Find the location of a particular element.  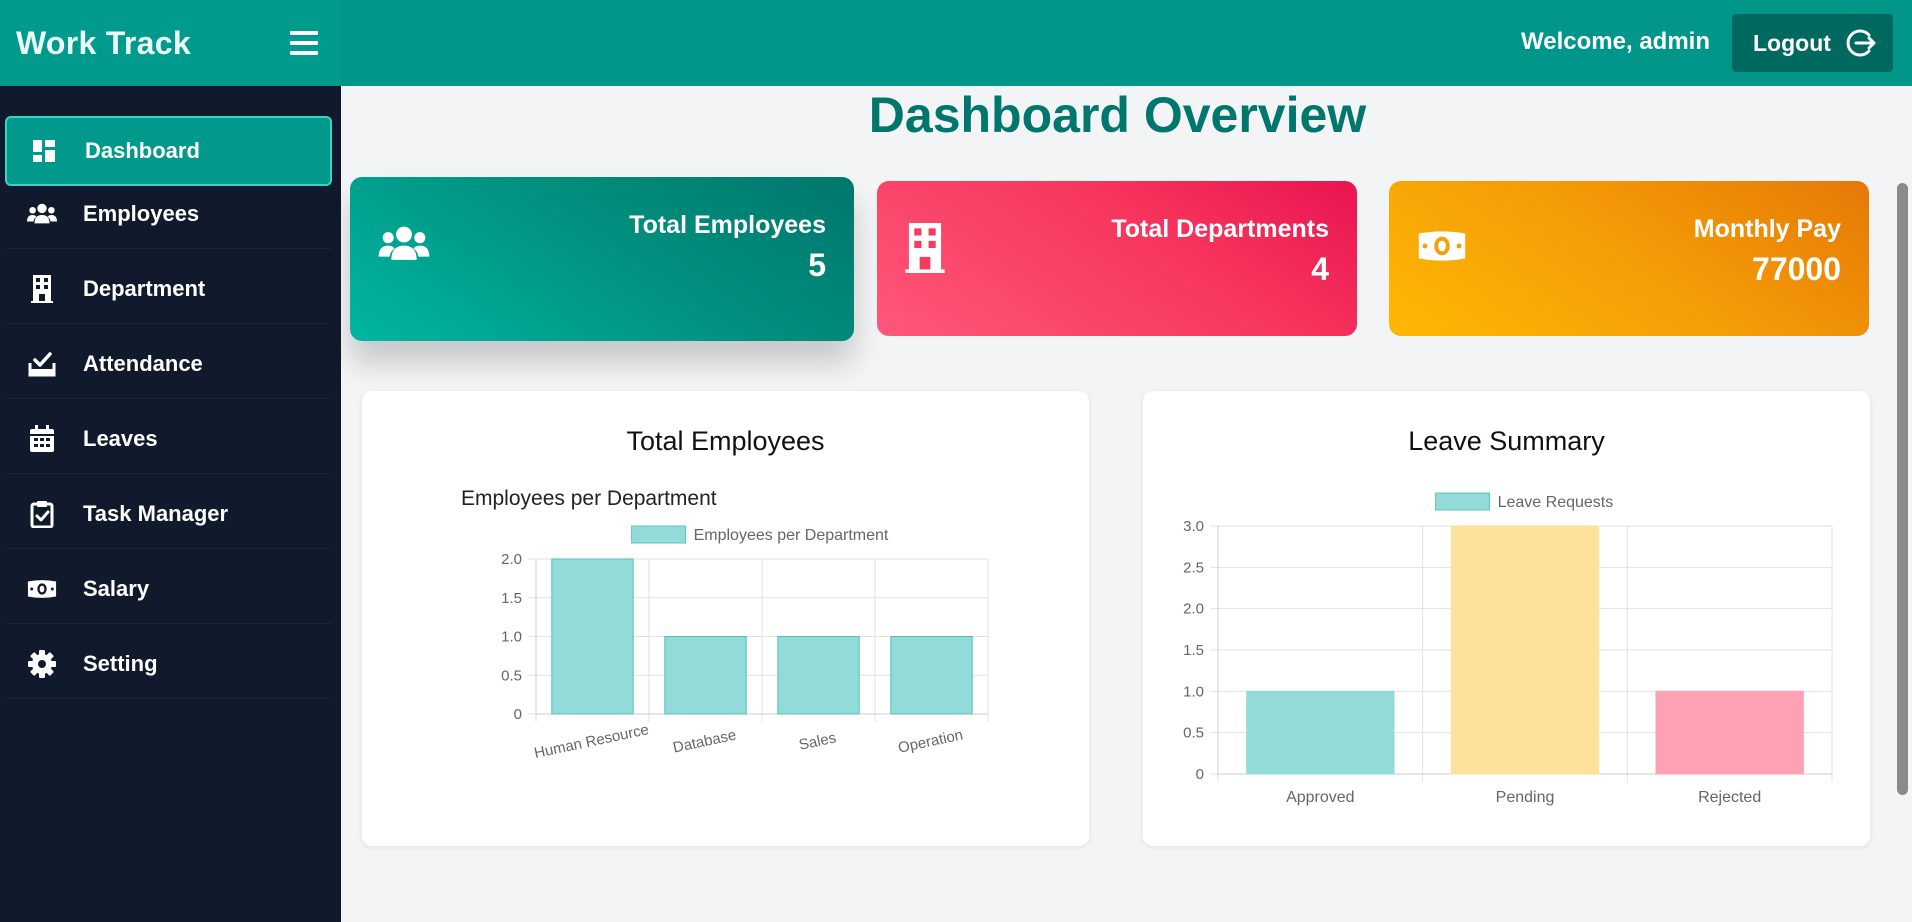

dashboard-icon is located at coordinates (44, 151).